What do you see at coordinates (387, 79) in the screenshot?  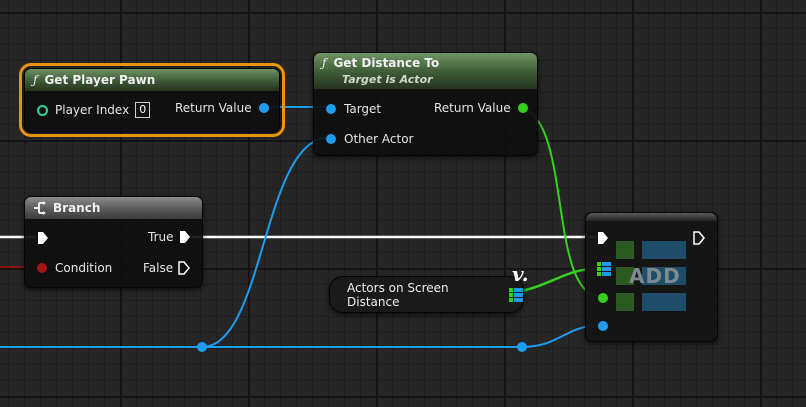 I see `node-subtitle: Target is Actor` at bounding box center [387, 79].